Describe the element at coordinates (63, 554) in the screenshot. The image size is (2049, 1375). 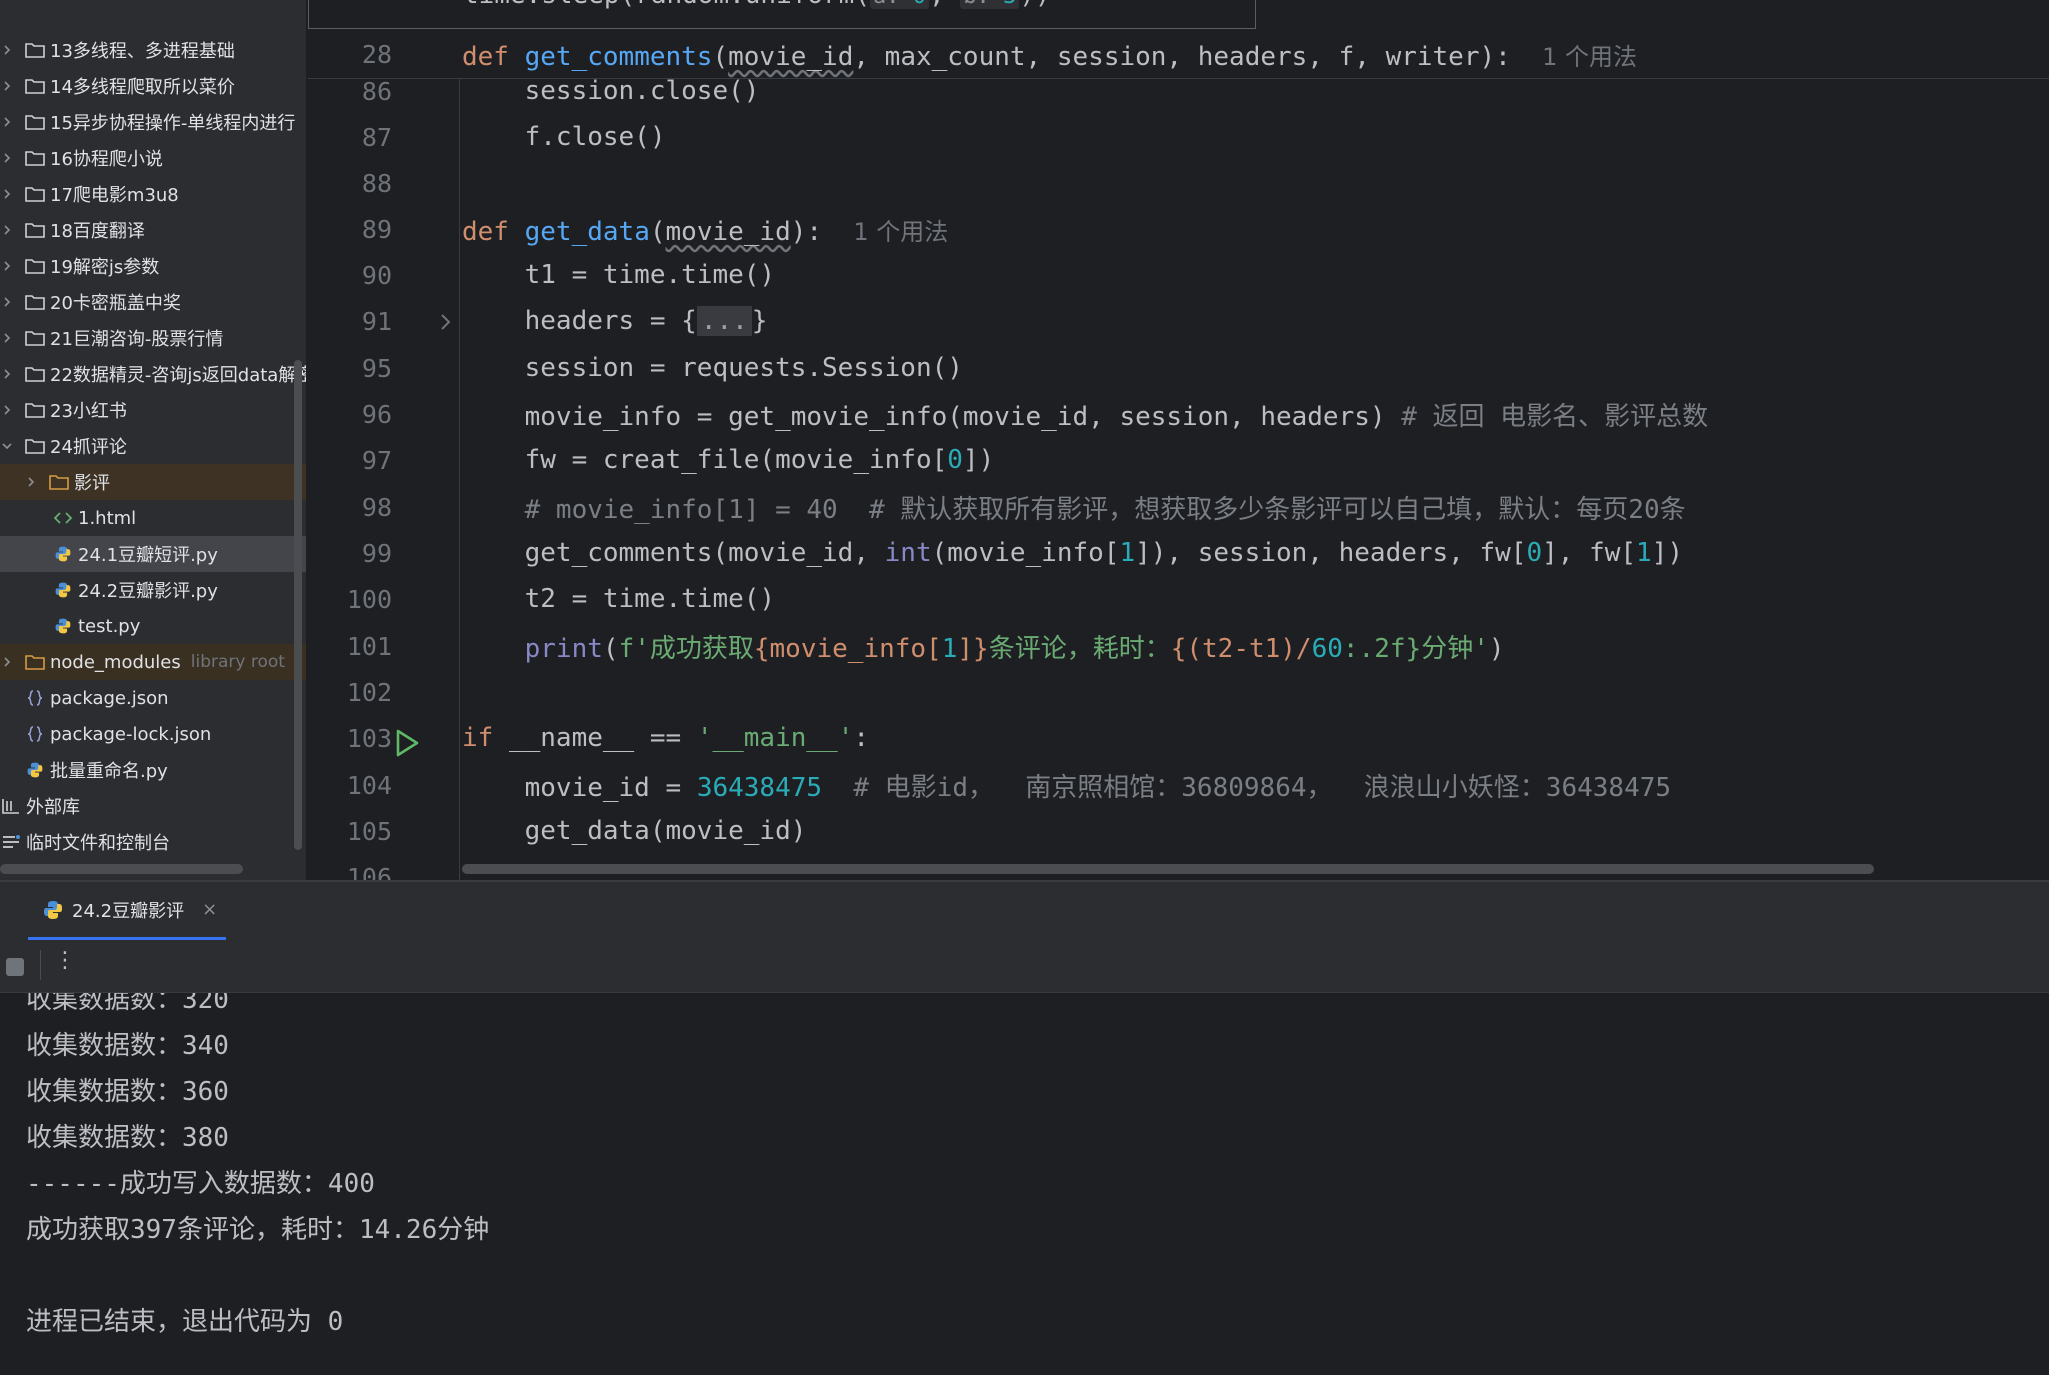
I see `python-file-icon` at that location.